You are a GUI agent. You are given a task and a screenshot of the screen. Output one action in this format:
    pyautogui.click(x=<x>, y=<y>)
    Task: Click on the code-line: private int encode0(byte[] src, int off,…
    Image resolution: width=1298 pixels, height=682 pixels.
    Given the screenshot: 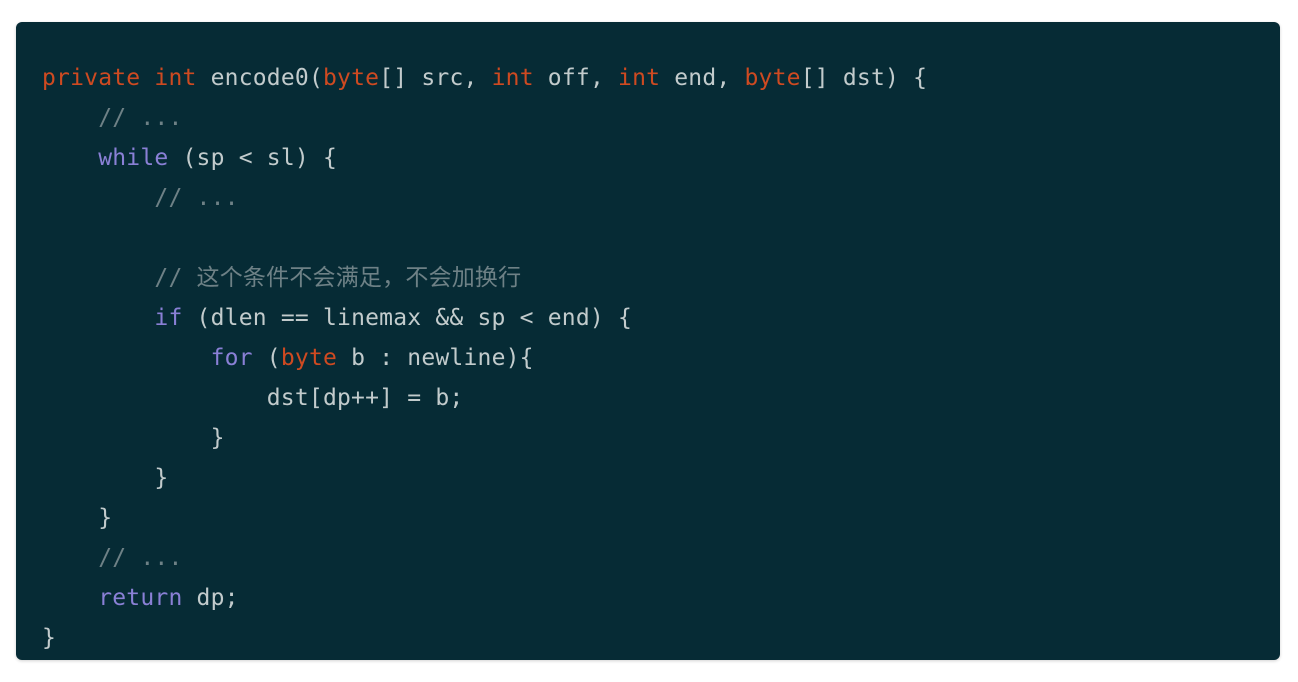 What is the action you would take?
    pyautogui.click(x=661, y=78)
    